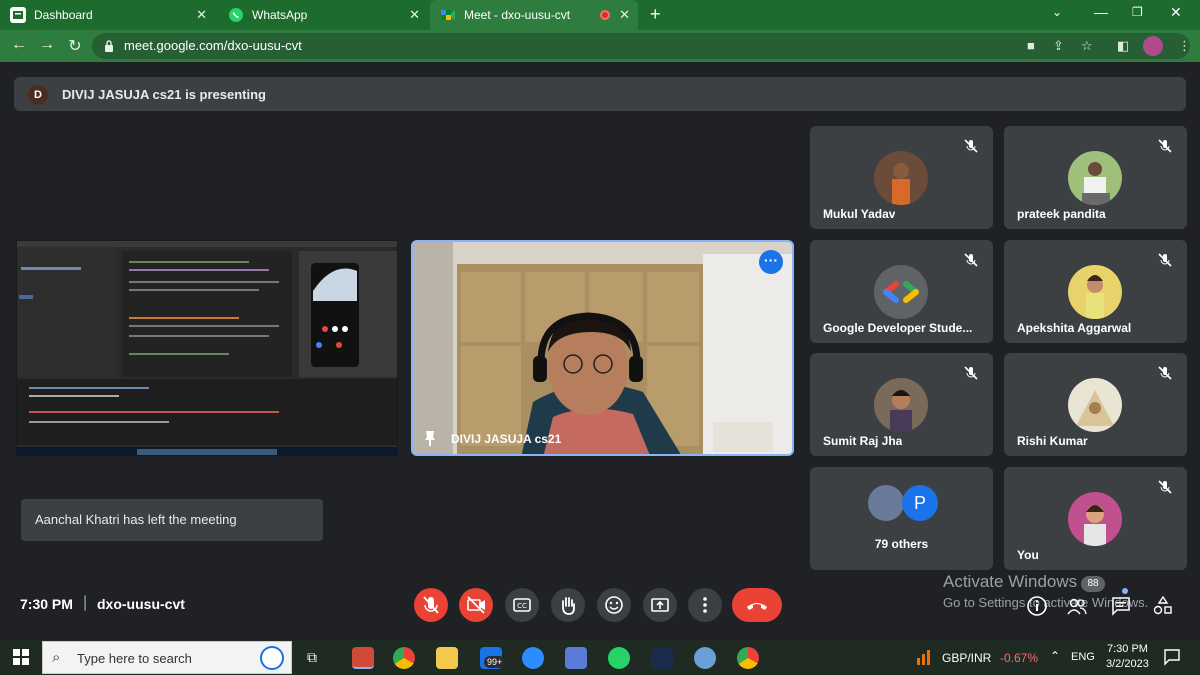 Image resolution: width=1200 pixels, height=675 pixels. I want to click on participant-tile: prateek pandita, so click(1095, 177).